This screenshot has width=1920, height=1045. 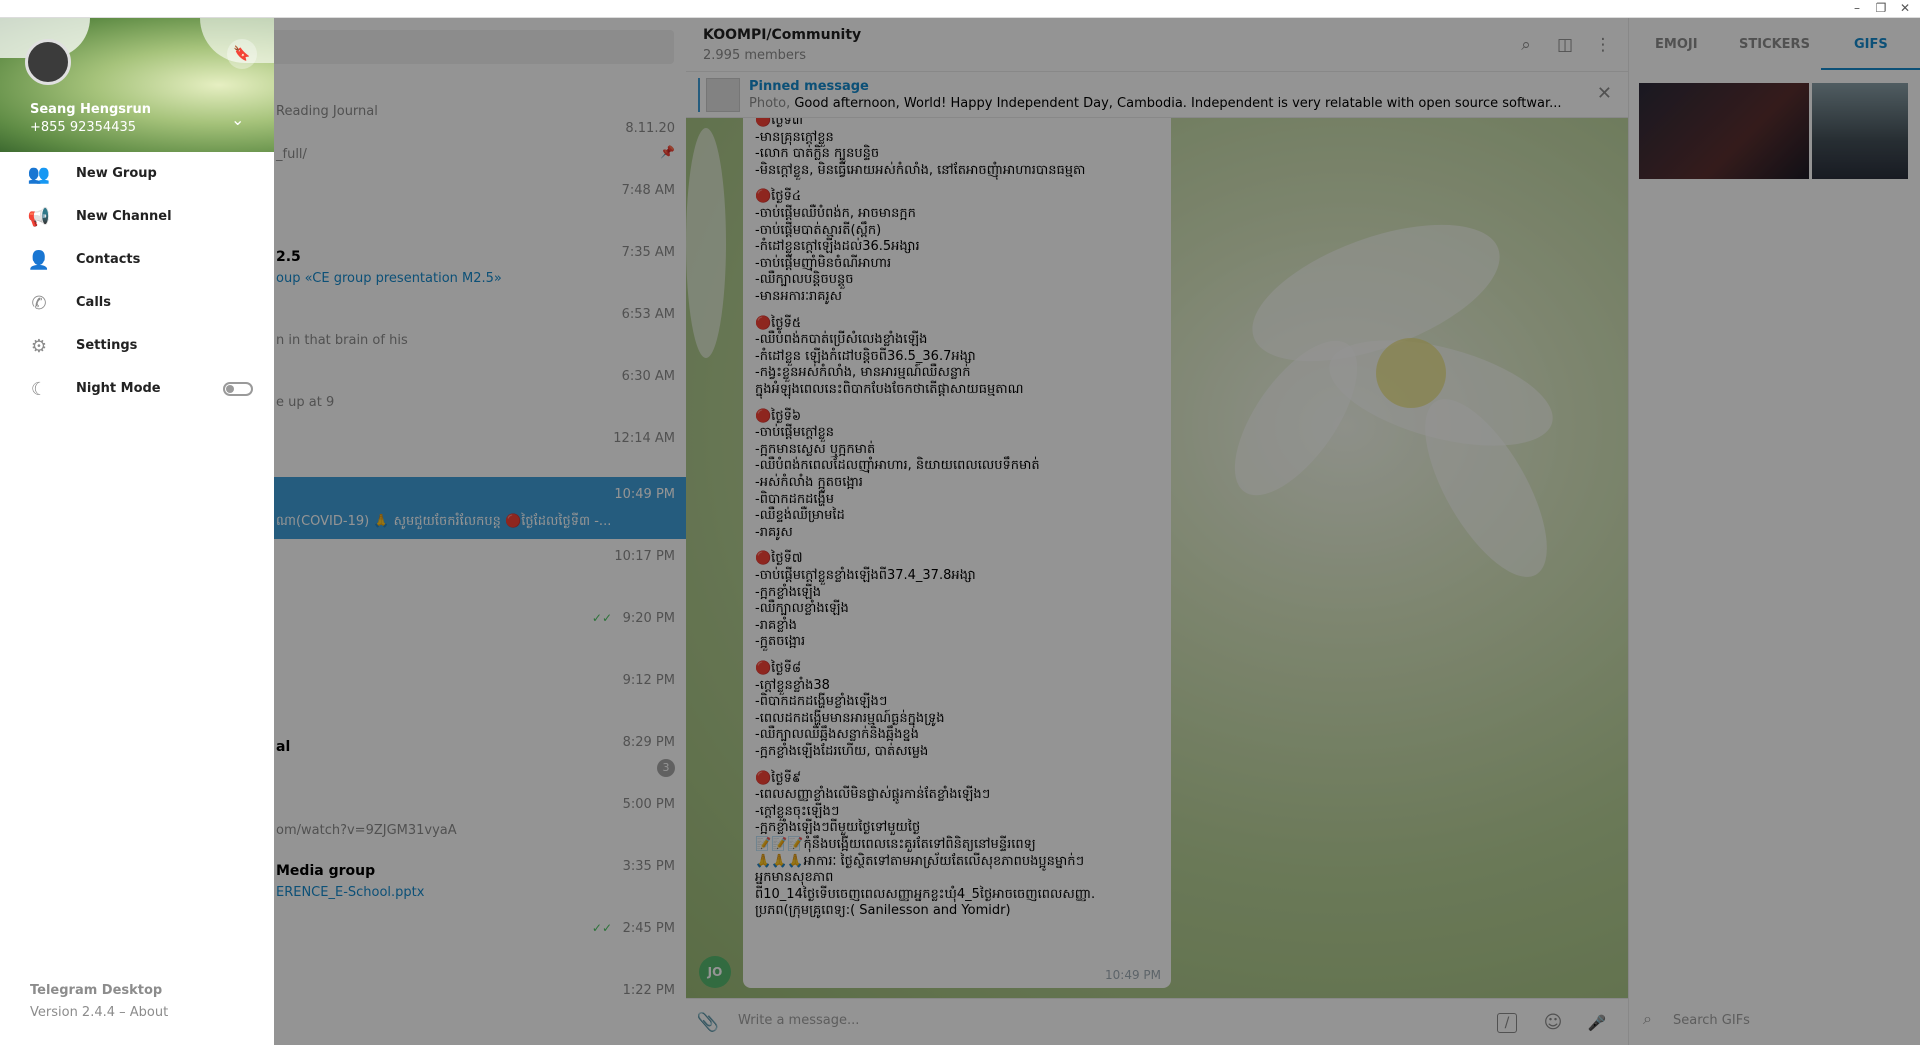 I want to click on saved-messages-icon: 🔖, so click(x=242, y=54).